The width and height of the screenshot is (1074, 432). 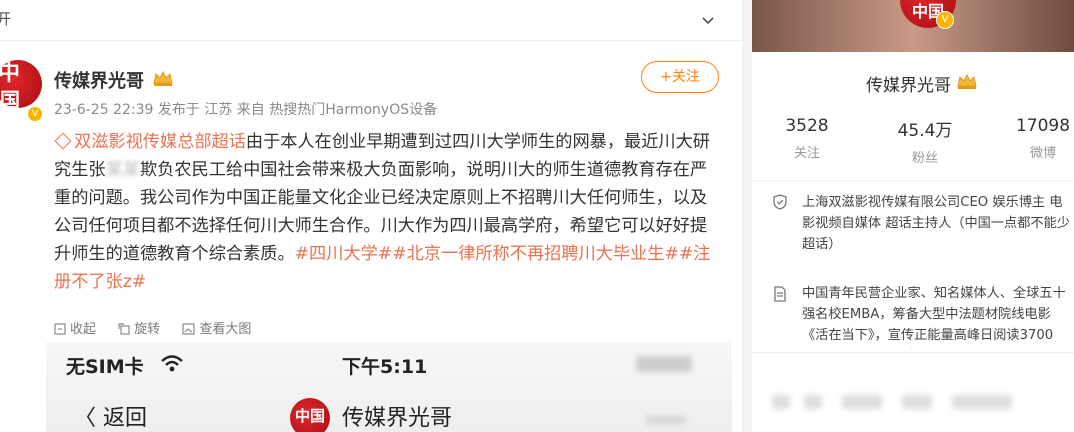 What do you see at coordinates (344, 254) in the screenshot?
I see `hashtag-link: #四川大学#` at bounding box center [344, 254].